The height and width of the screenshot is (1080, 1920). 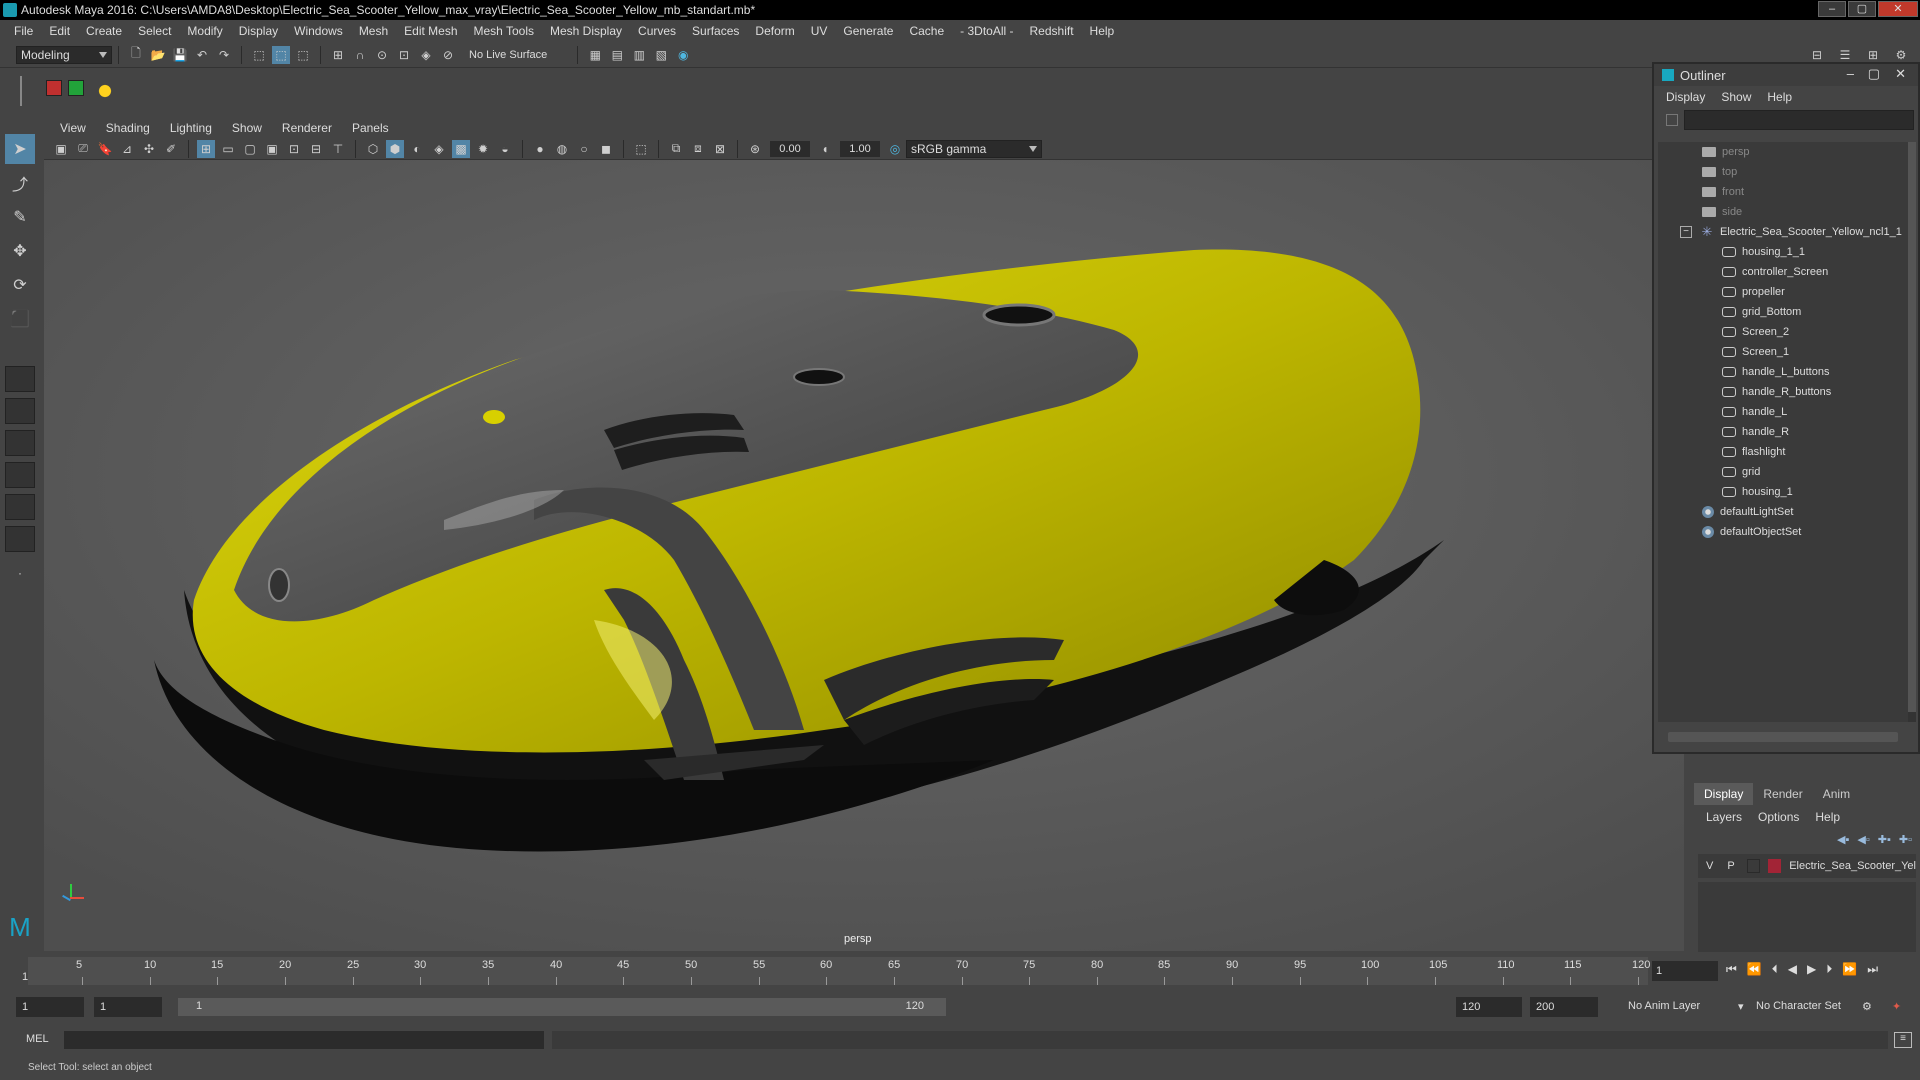 I want to click on new-layer-selected-icon: ✚▫, so click(x=1905, y=839).